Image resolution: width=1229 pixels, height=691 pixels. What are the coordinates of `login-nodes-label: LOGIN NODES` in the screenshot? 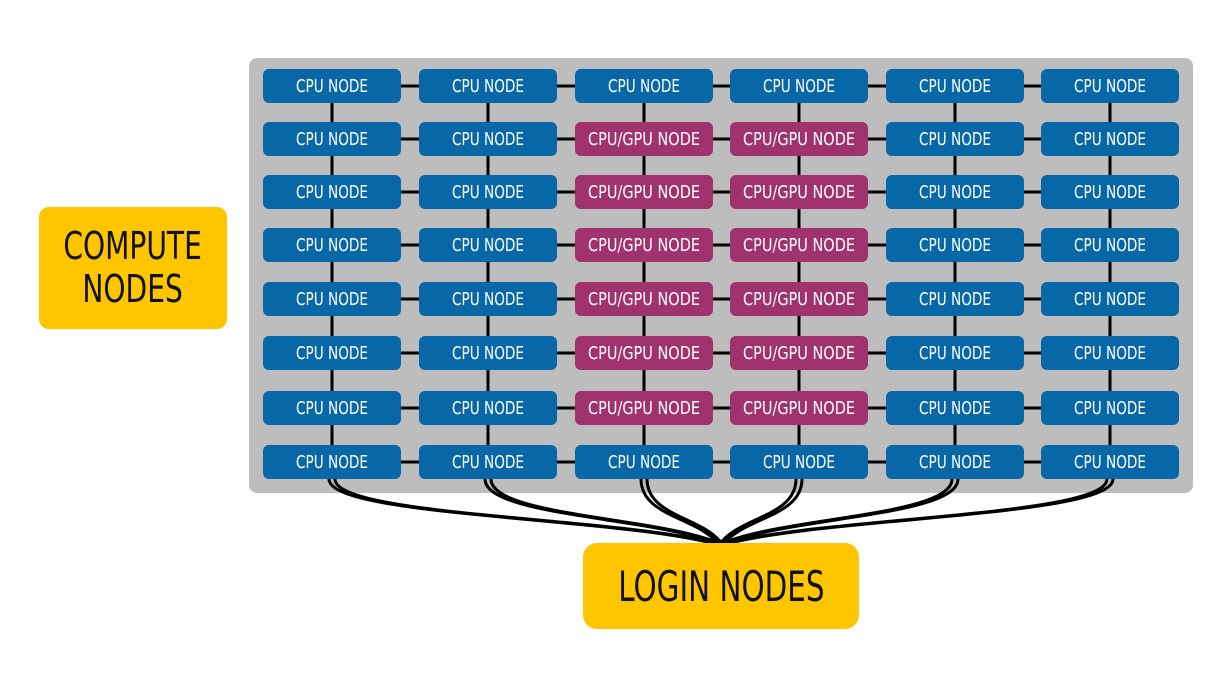 It's located at (721, 586).